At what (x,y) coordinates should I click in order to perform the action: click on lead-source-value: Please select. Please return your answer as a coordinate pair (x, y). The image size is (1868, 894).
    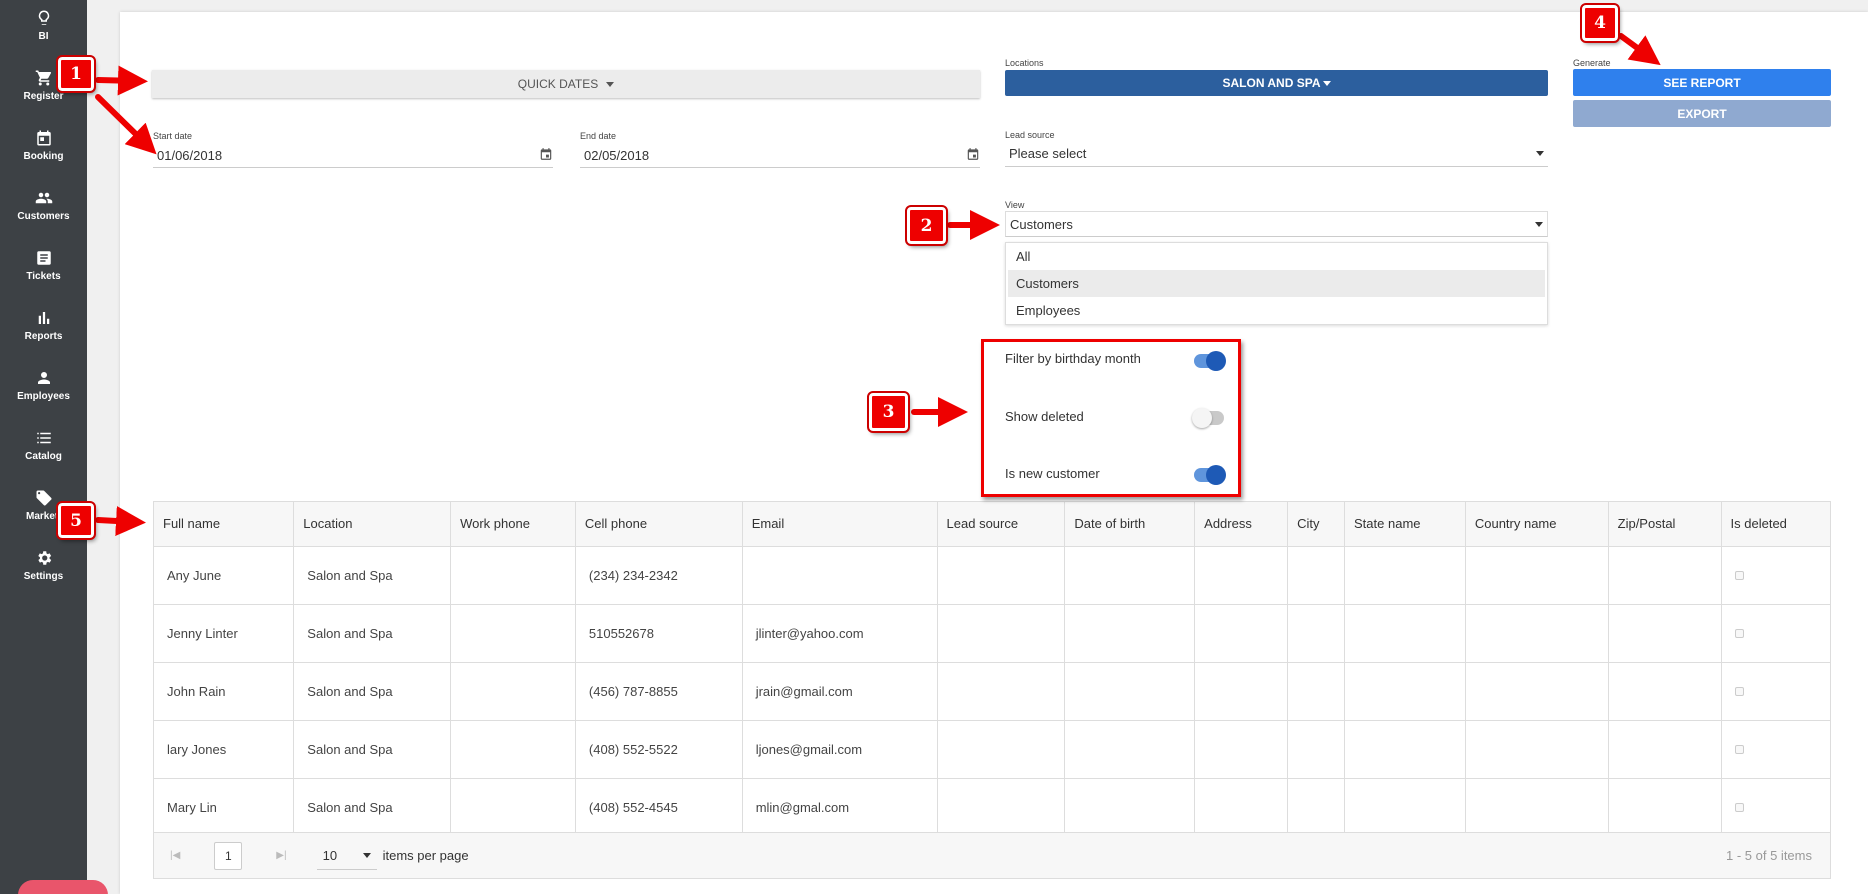
    Looking at the image, I should click on (1048, 153).